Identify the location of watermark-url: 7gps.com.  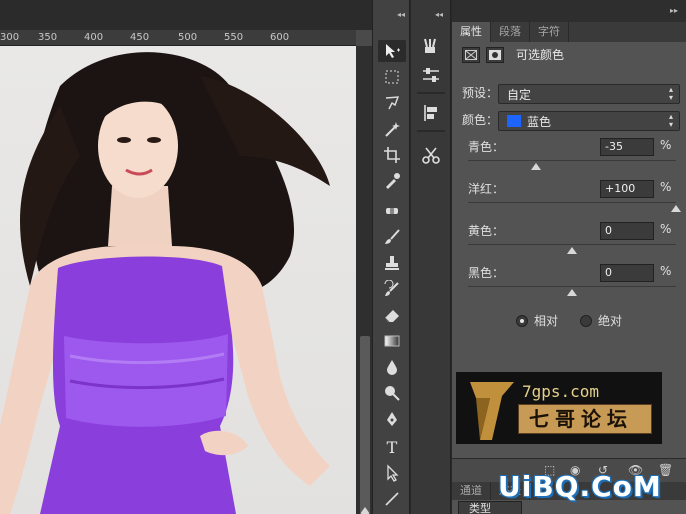
(561, 391).